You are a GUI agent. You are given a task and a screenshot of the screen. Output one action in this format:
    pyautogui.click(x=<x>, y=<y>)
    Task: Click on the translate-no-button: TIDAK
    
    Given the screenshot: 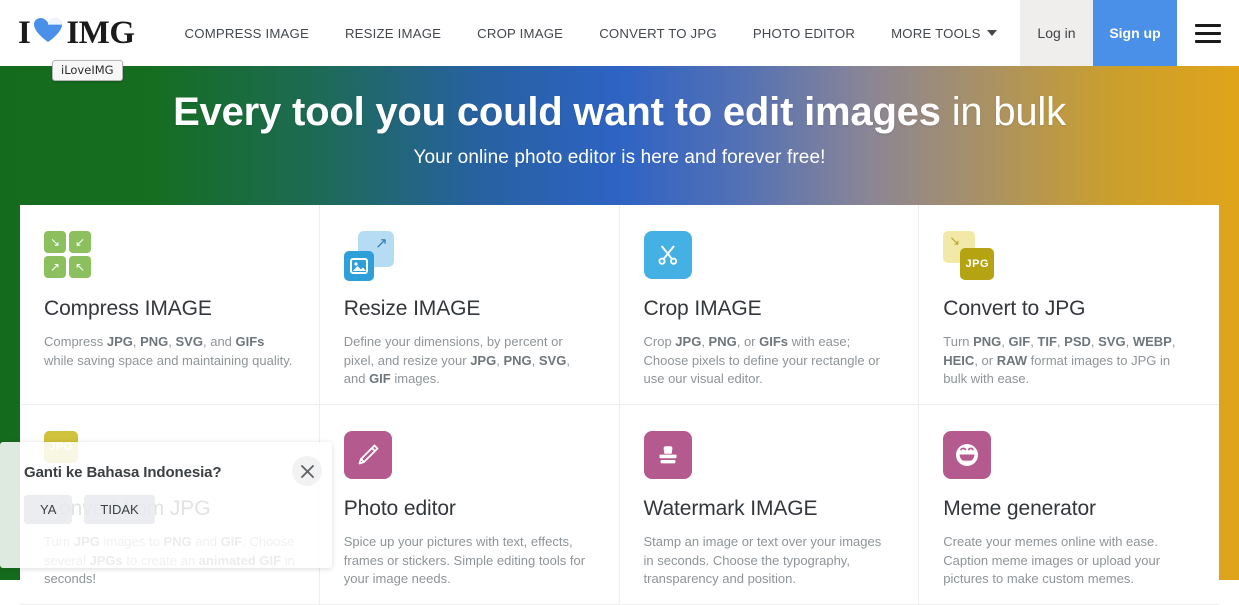 What is the action you would take?
    pyautogui.click(x=119, y=509)
    